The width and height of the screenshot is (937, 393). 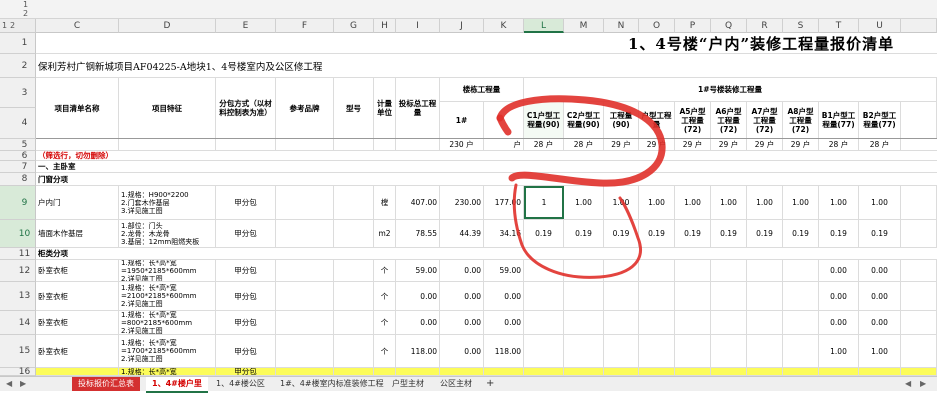 What do you see at coordinates (385, 26) in the screenshot?
I see `column-header-h: H` at bounding box center [385, 26].